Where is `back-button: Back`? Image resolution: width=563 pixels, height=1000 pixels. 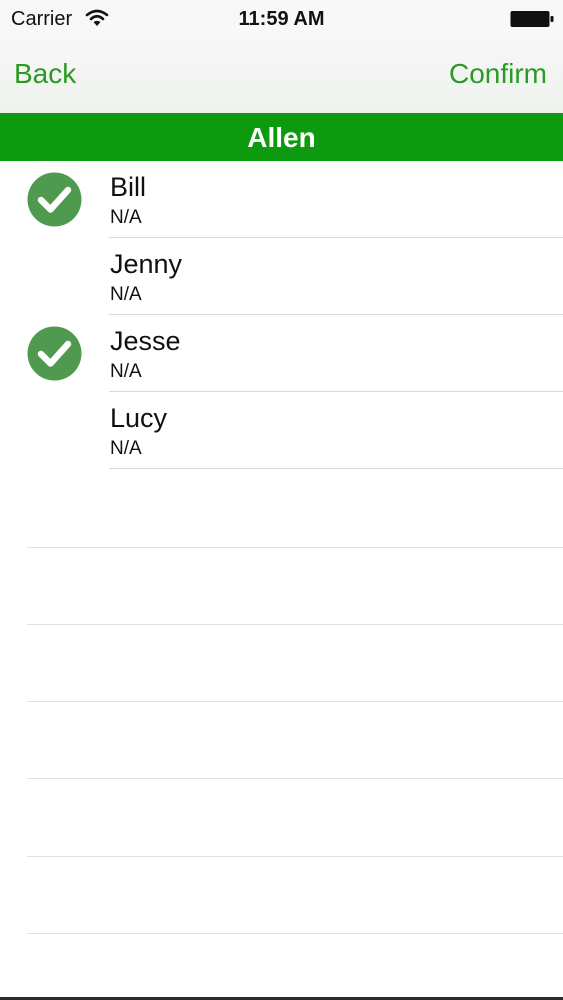 back-button: Back is located at coordinates (45, 74).